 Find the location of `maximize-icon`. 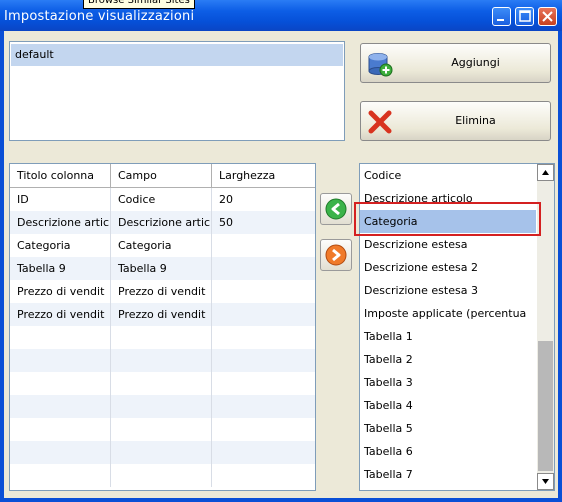

maximize-icon is located at coordinates (525, 16).